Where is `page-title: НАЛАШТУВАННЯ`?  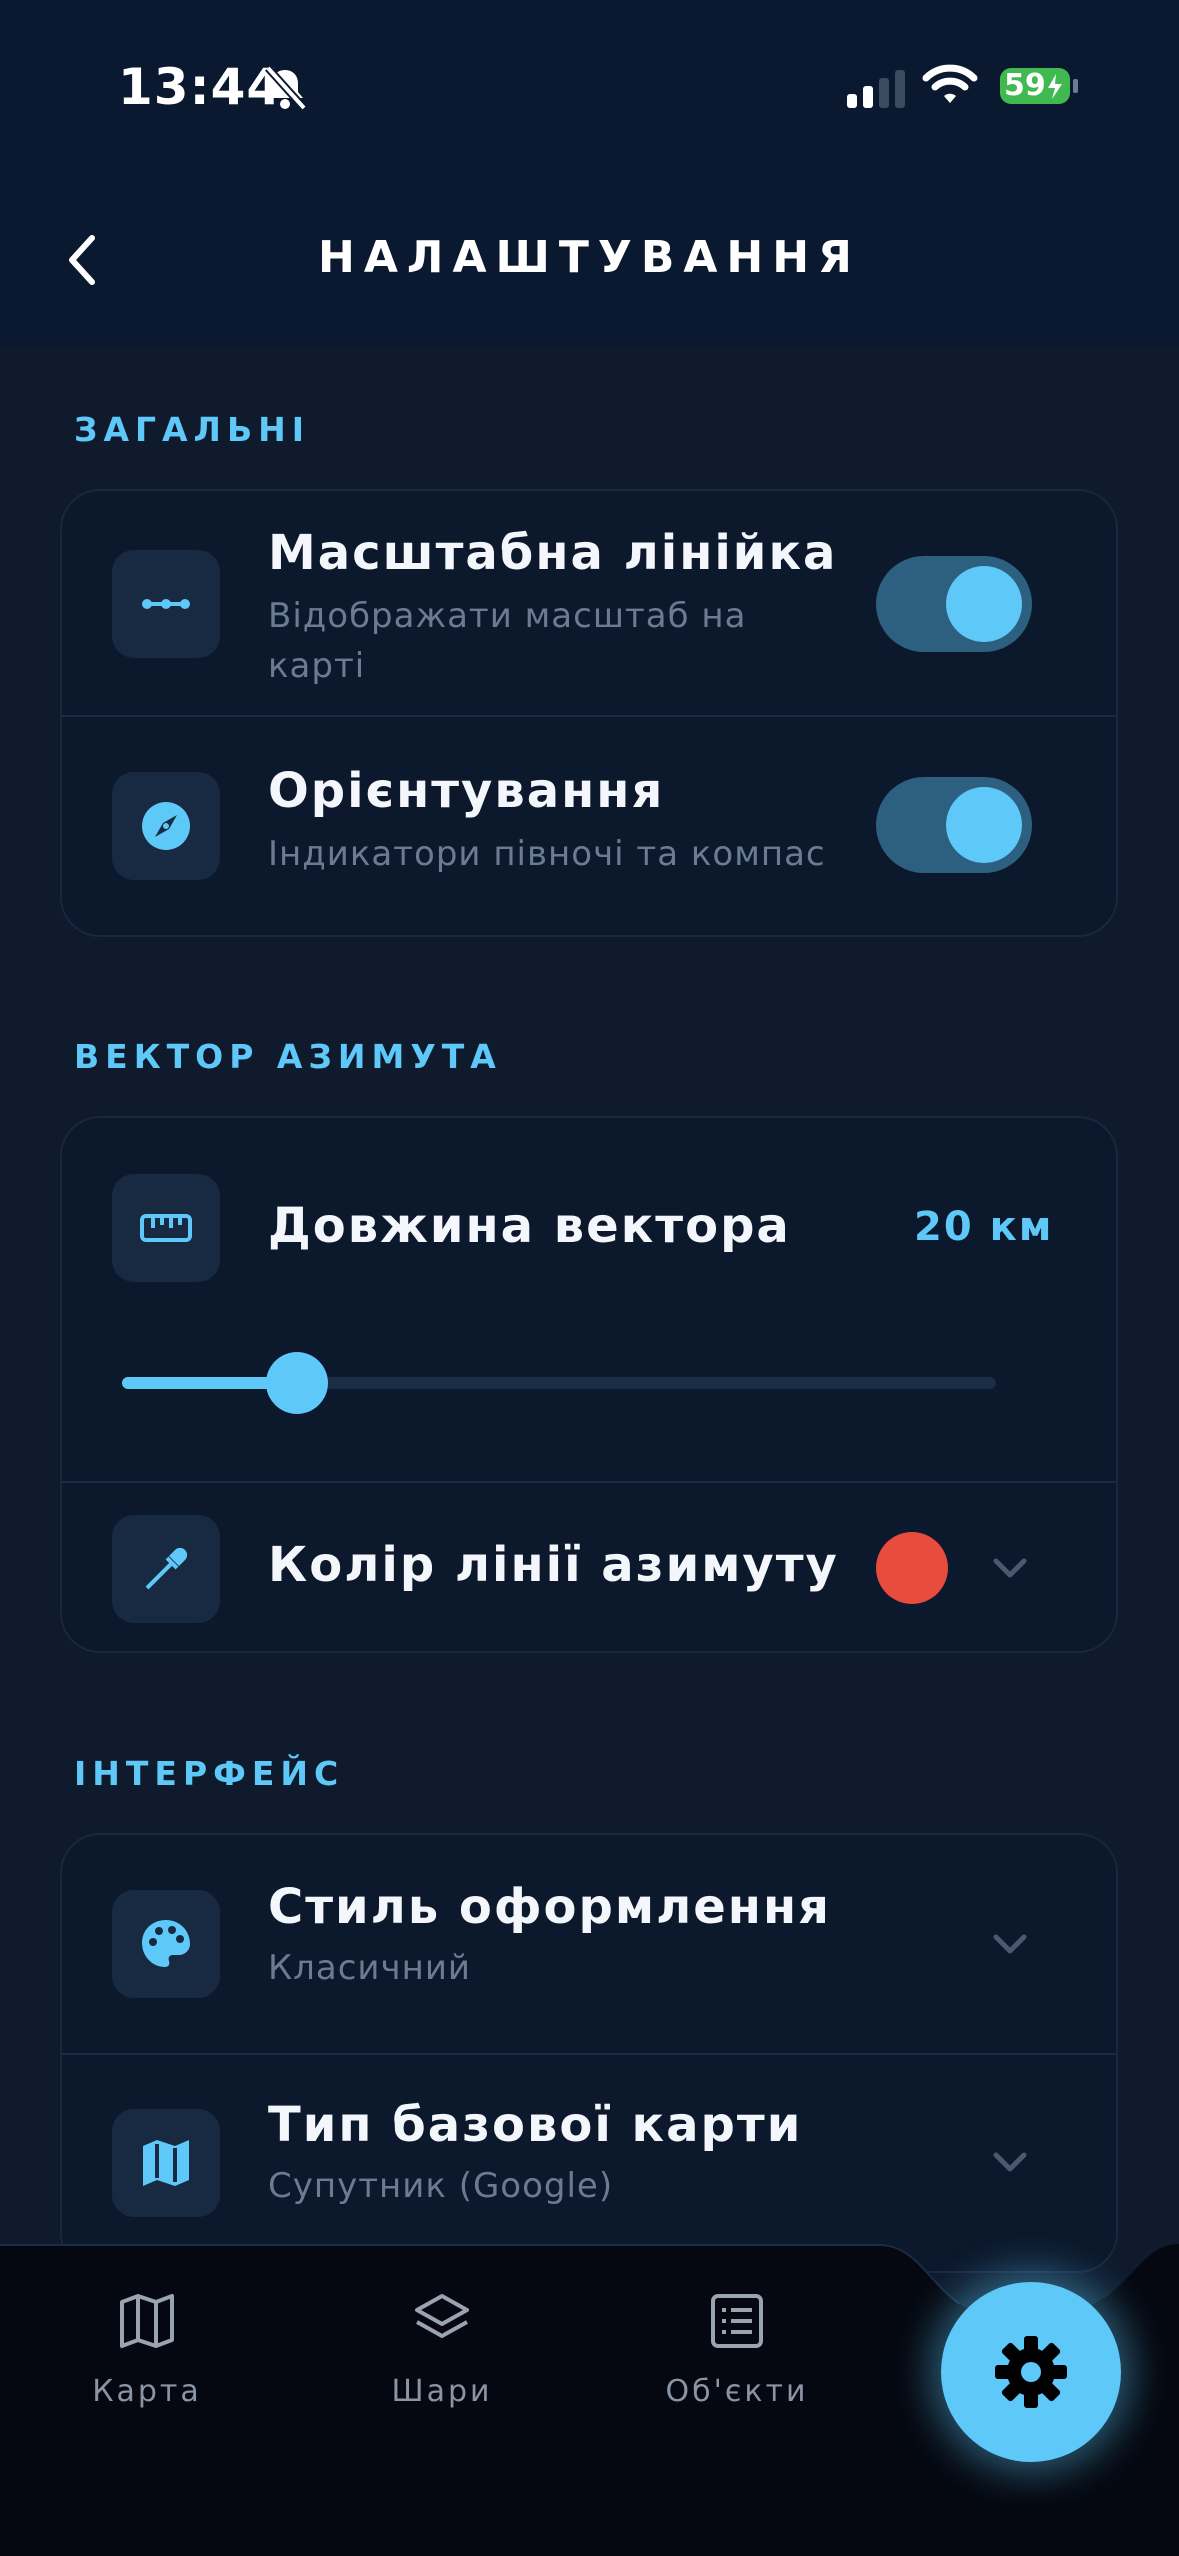 page-title: НАЛАШТУВАННЯ is located at coordinates (589, 257).